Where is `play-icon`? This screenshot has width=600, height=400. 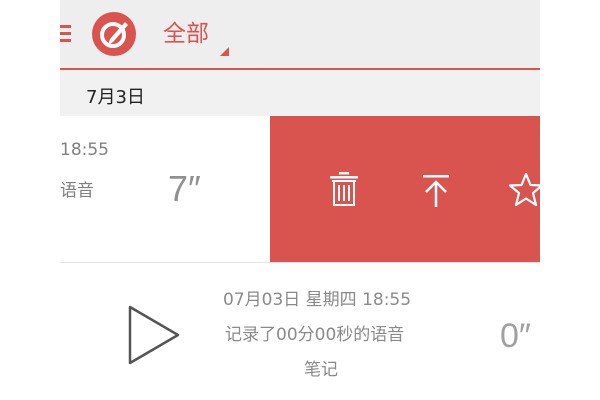 play-icon is located at coordinates (154, 335).